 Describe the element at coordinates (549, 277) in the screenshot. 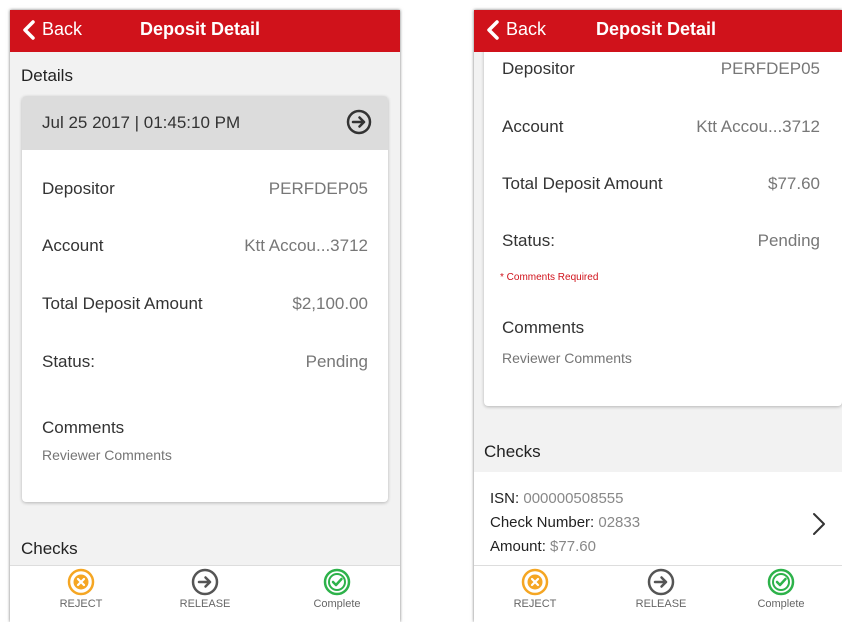

I see `comments-required-note: * Comments Required` at that location.